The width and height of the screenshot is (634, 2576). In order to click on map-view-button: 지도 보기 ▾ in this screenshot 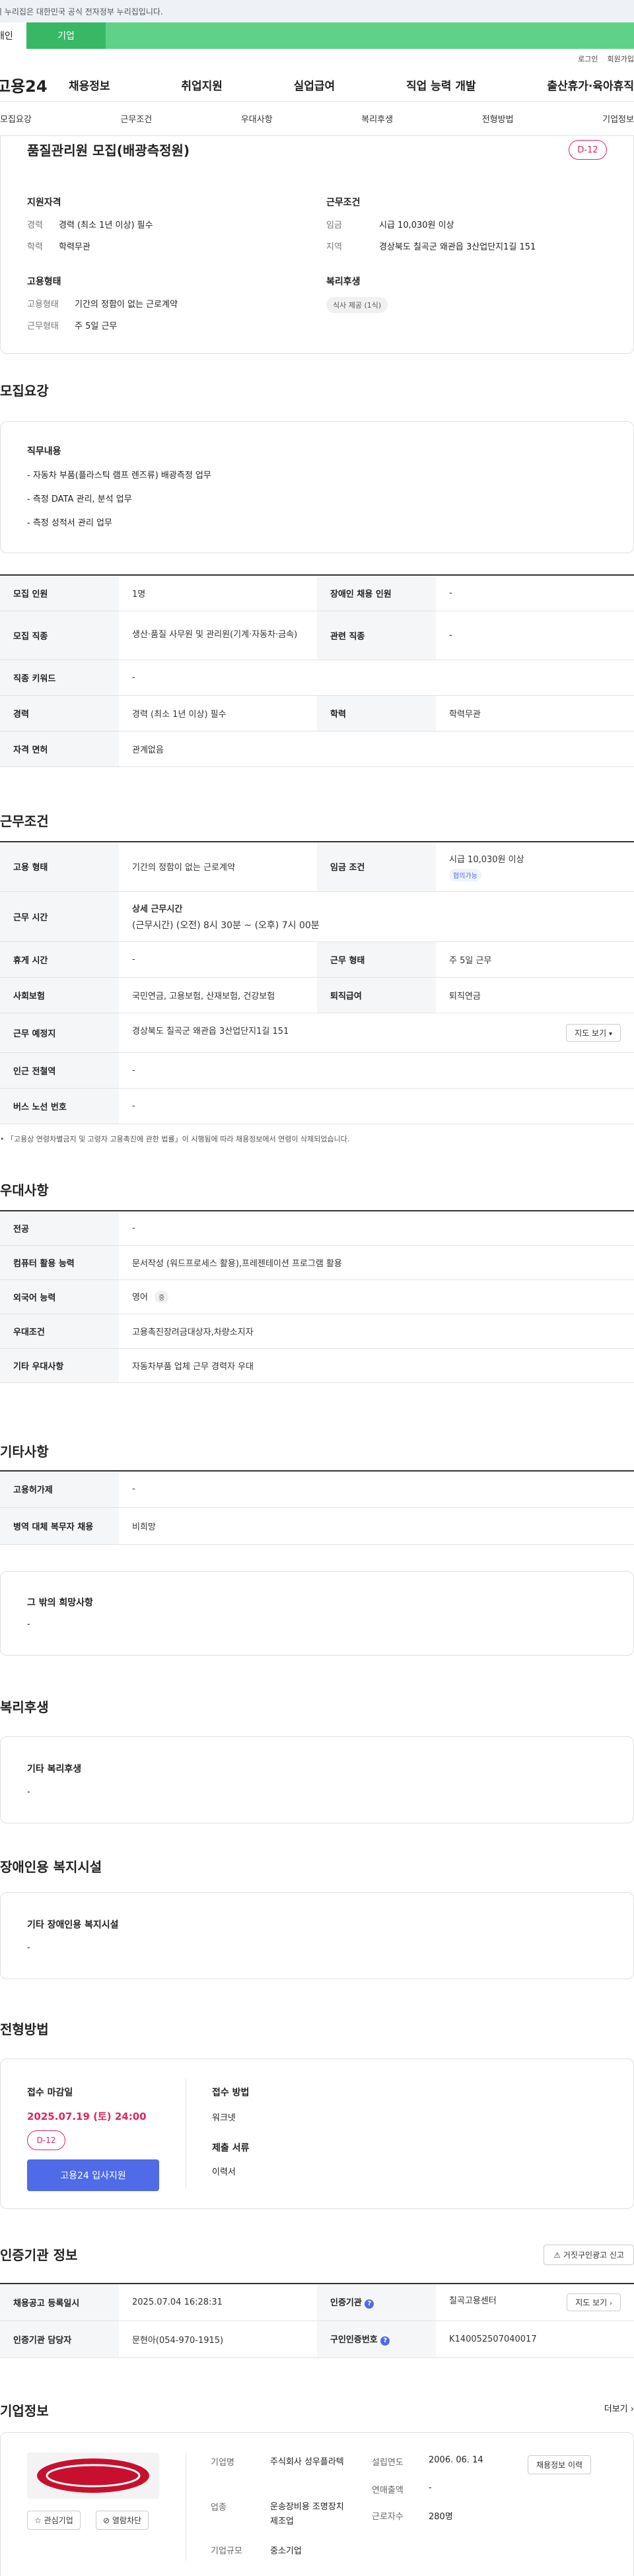, I will do `click(593, 1033)`.